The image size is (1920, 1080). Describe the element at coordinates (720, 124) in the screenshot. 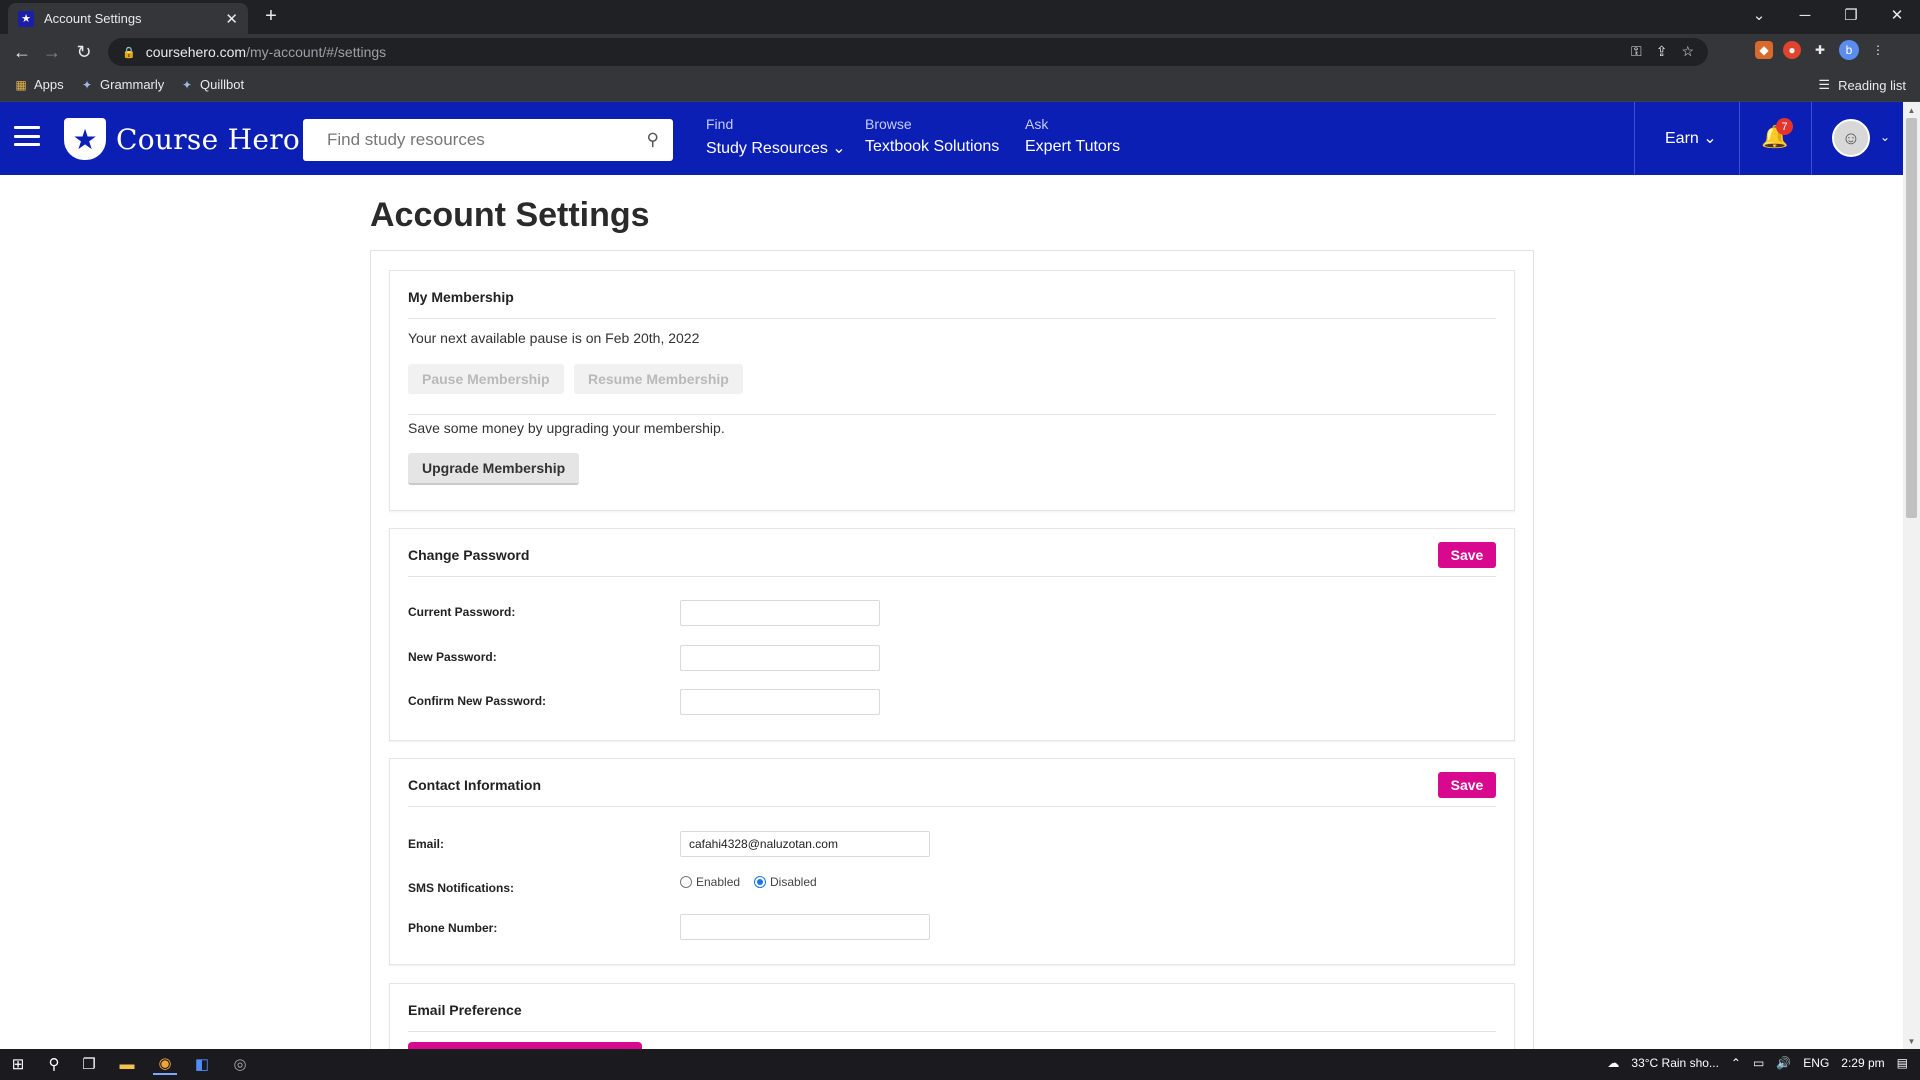

I see `nav-small-label: Find` at that location.